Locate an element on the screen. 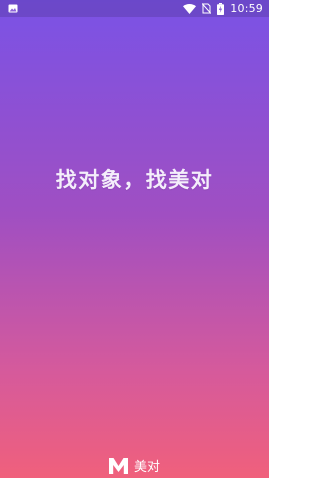  status-bar: 10:59 is located at coordinates (134, 8).